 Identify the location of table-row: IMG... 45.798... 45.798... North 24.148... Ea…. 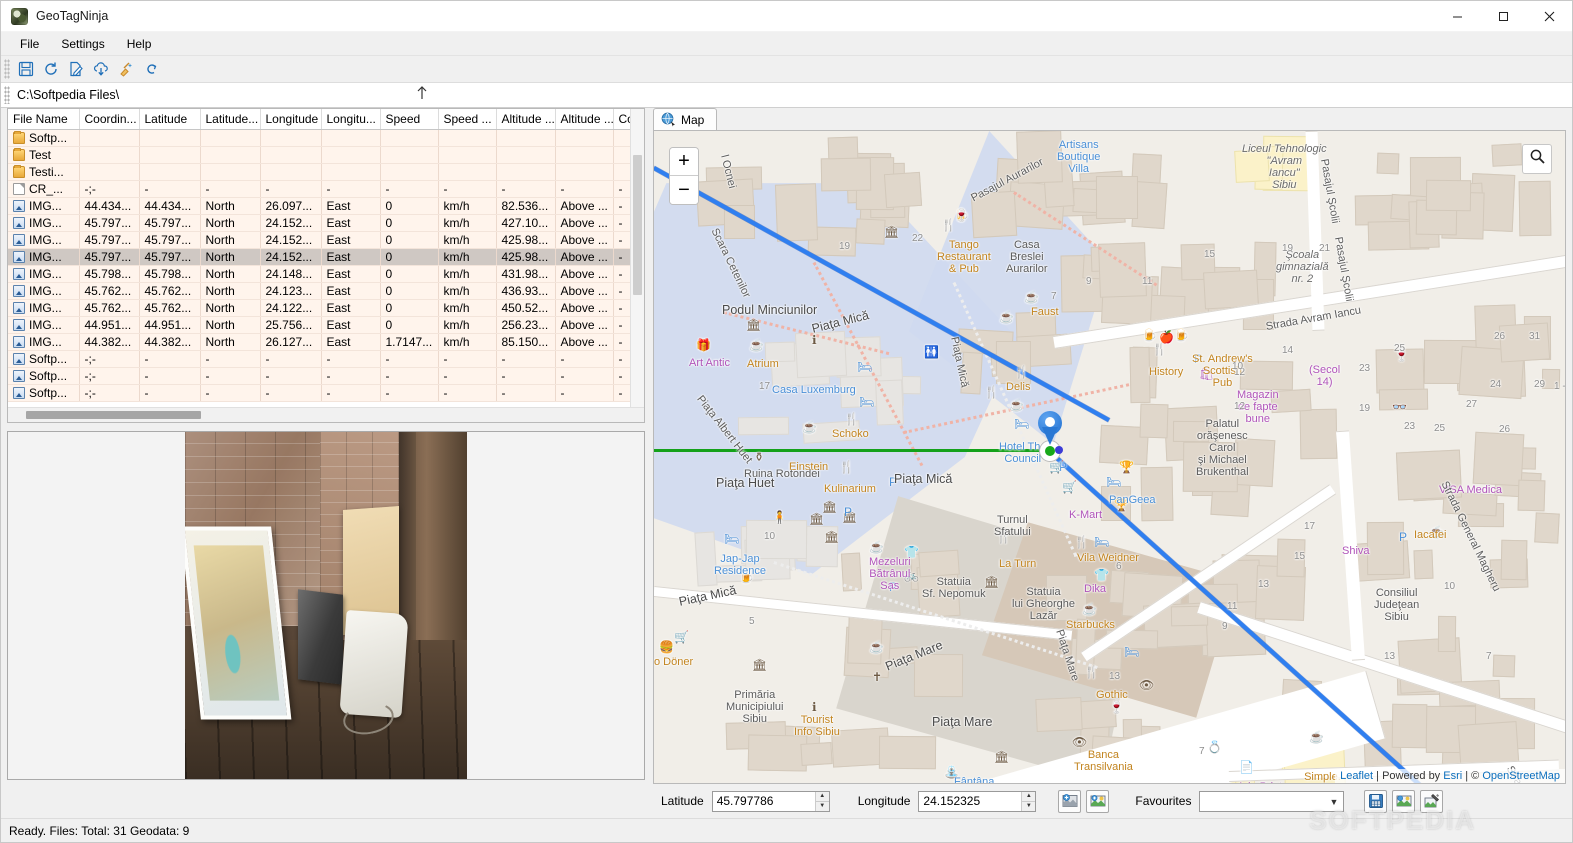
(319, 274).